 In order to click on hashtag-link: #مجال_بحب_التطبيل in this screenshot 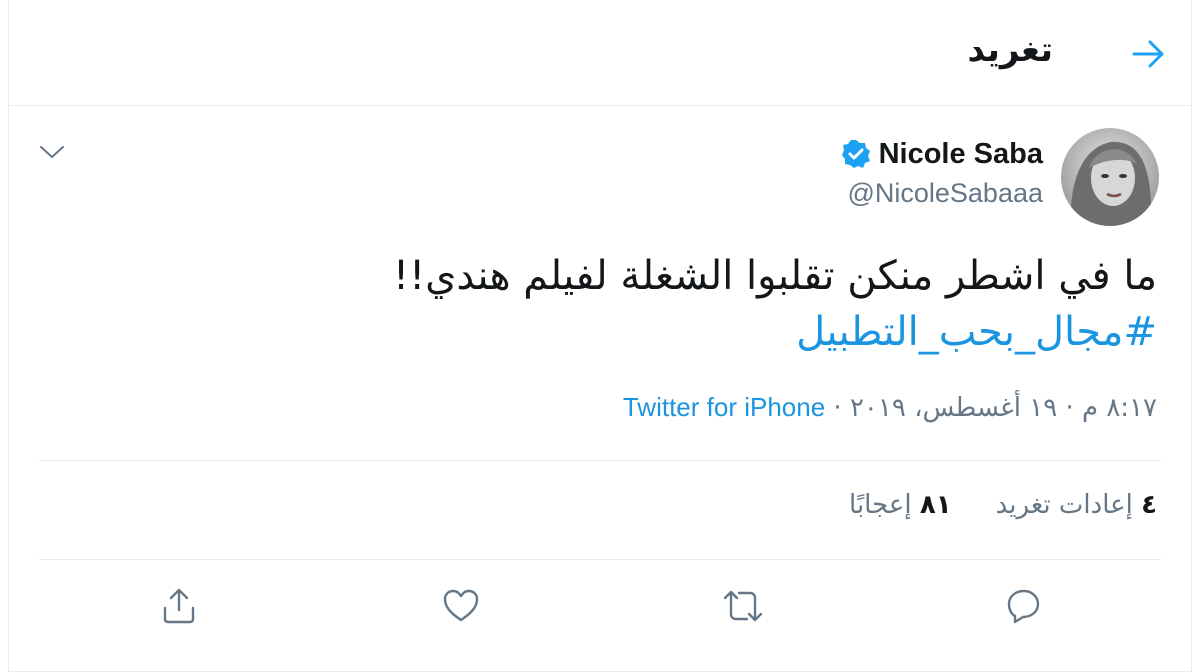, I will do `click(657, 332)`.